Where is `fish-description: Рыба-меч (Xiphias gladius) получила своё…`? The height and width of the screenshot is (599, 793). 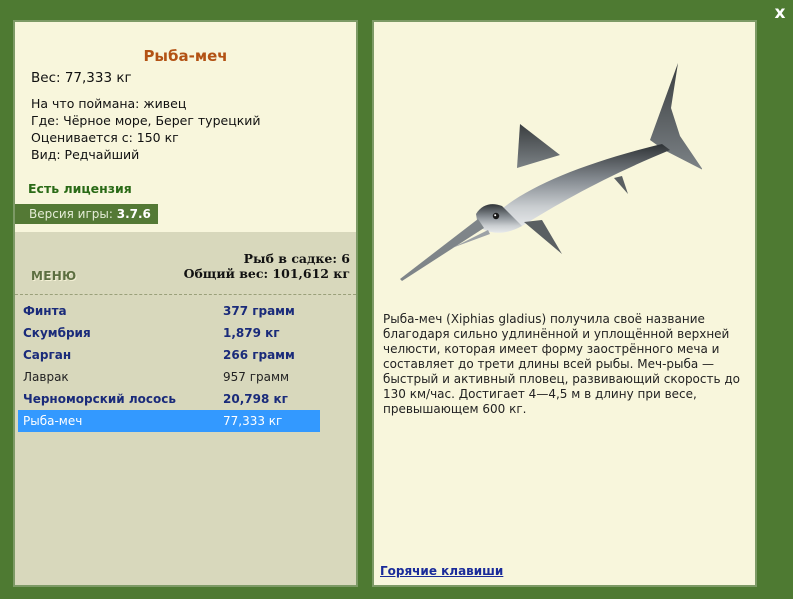
fish-description: Рыба-меч (Xiphias gladius) получила своё… is located at coordinates (562, 364).